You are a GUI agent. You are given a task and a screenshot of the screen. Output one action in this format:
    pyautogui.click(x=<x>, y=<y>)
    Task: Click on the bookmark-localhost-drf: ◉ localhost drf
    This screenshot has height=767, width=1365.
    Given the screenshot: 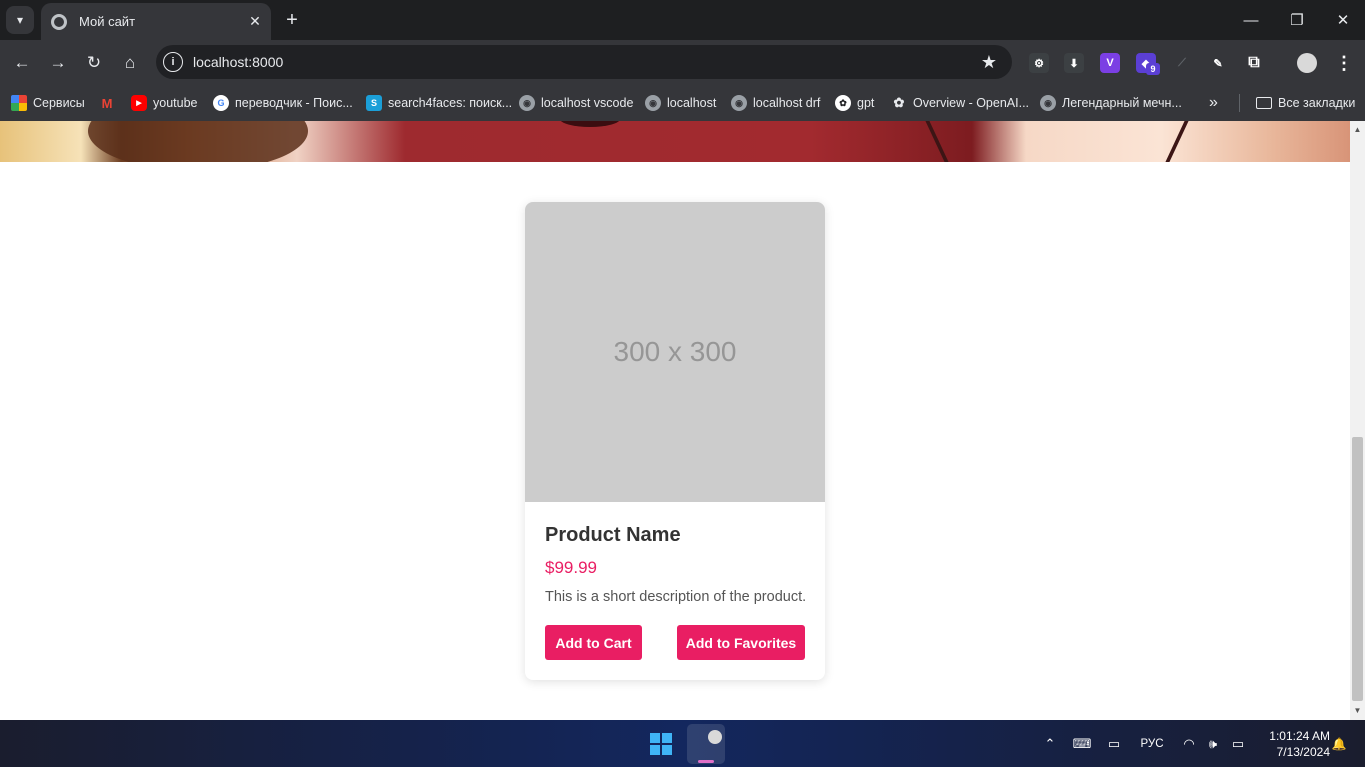 What is the action you would take?
    pyautogui.click(x=775, y=103)
    